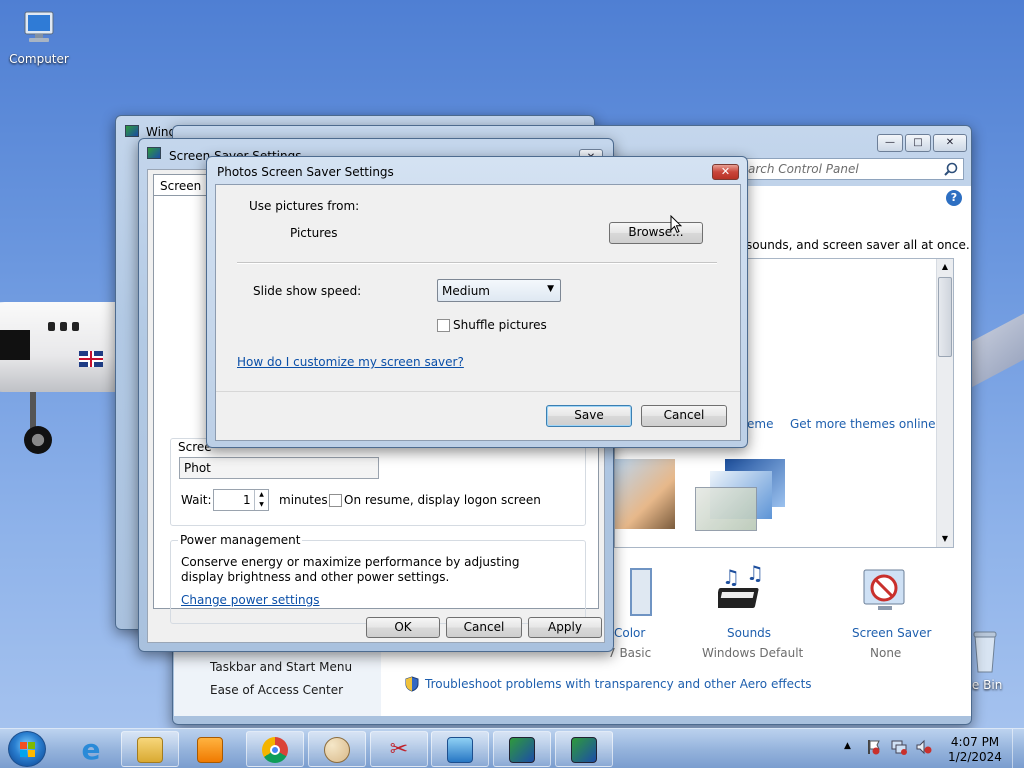 Image resolution: width=1024 pixels, height=768 pixels. Describe the element at coordinates (335, 500) in the screenshot. I see `resume-checkbox` at that location.